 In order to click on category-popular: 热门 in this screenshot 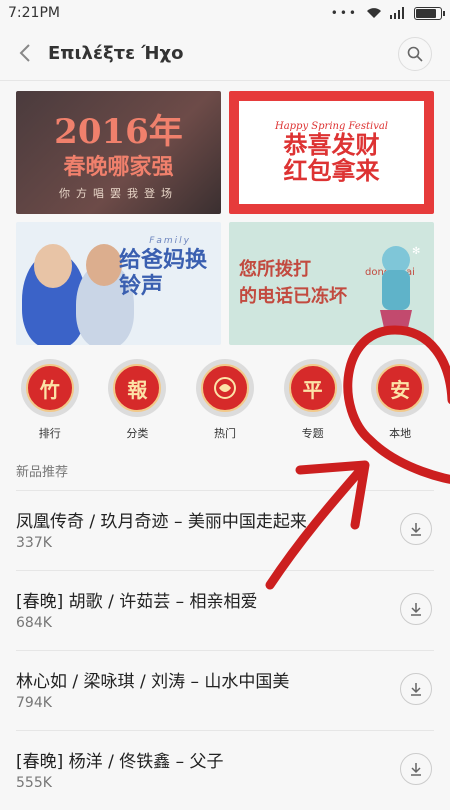, I will do `click(225, 400)`.